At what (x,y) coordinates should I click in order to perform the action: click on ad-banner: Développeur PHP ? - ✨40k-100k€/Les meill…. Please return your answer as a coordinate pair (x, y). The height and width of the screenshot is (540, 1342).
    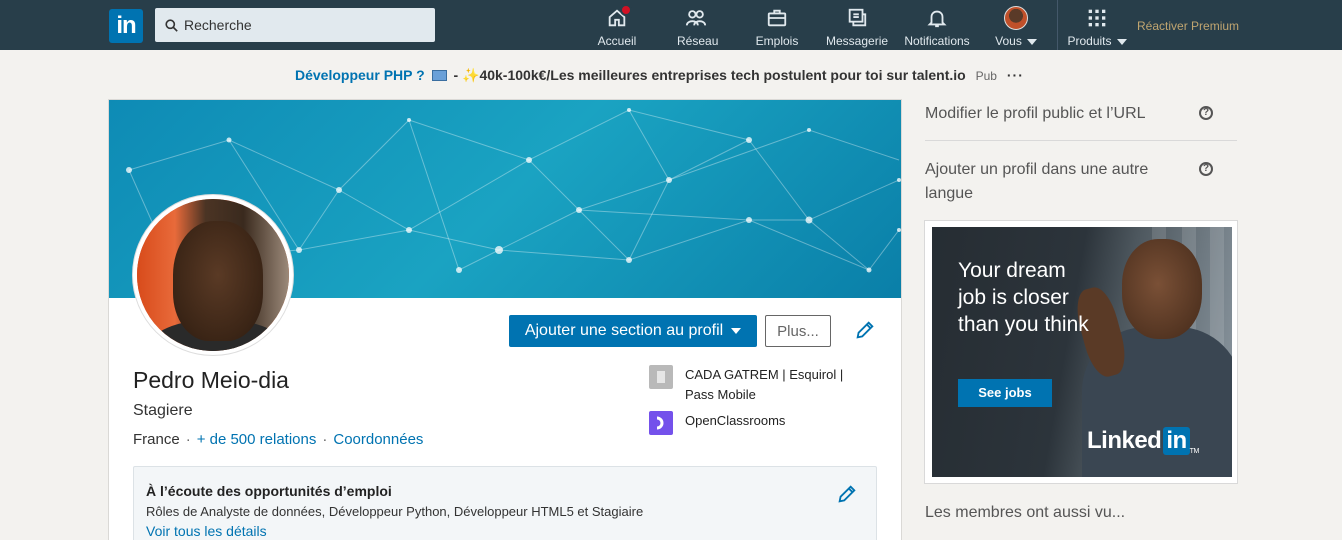
    Looking at the image, I should click on (659, 75).